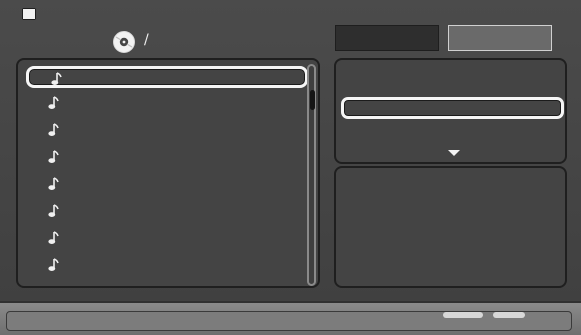  Describe the element at coordinates (500, 38) in the screenshot. I see `tab-right` at that location.